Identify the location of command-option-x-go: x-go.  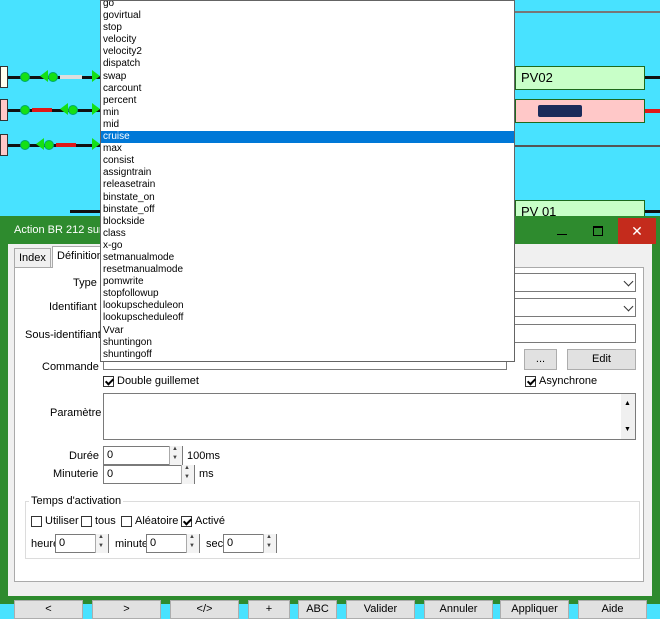
(307, 246).